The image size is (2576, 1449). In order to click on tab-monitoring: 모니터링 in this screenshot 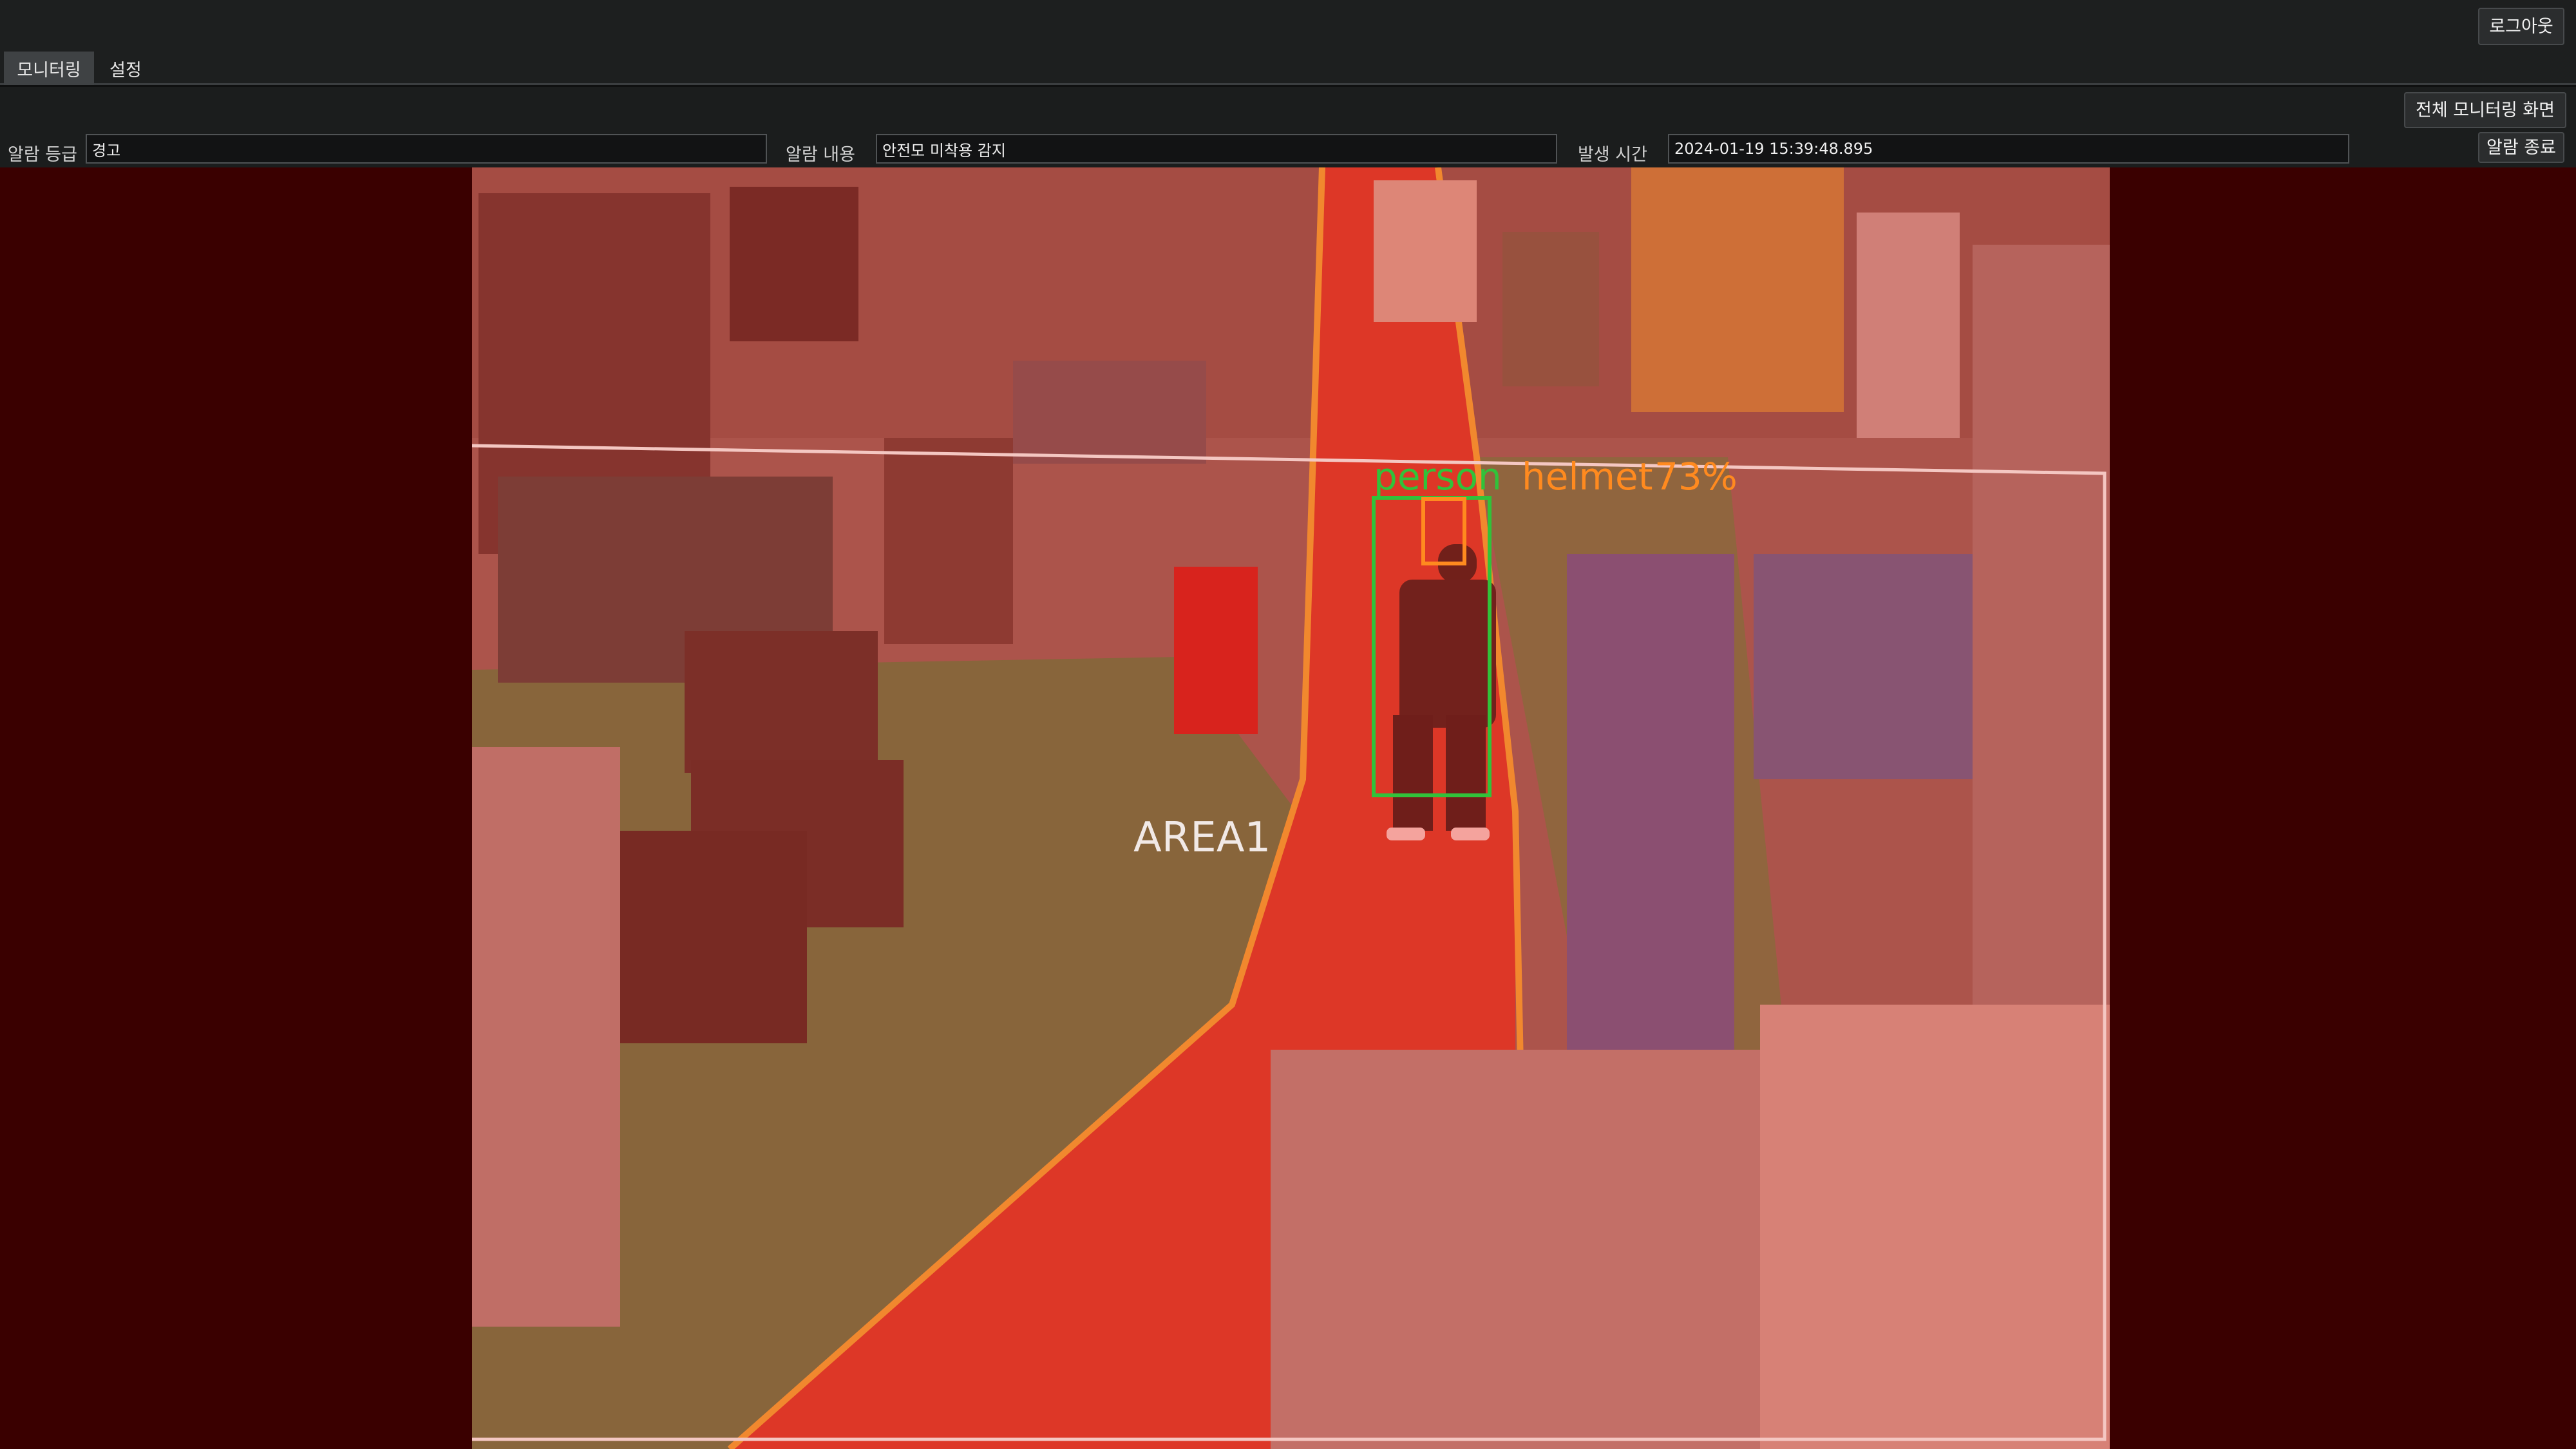, I will do `click(49, 68)`.